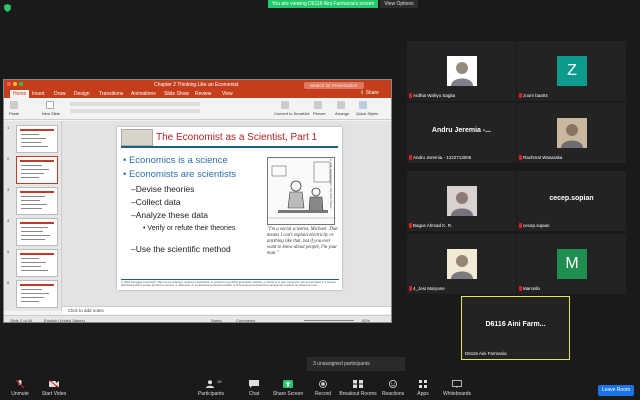  Describe the element at coordinates (245, 320) in the screenshot. I see `comments-toggle: Comments` at that location.